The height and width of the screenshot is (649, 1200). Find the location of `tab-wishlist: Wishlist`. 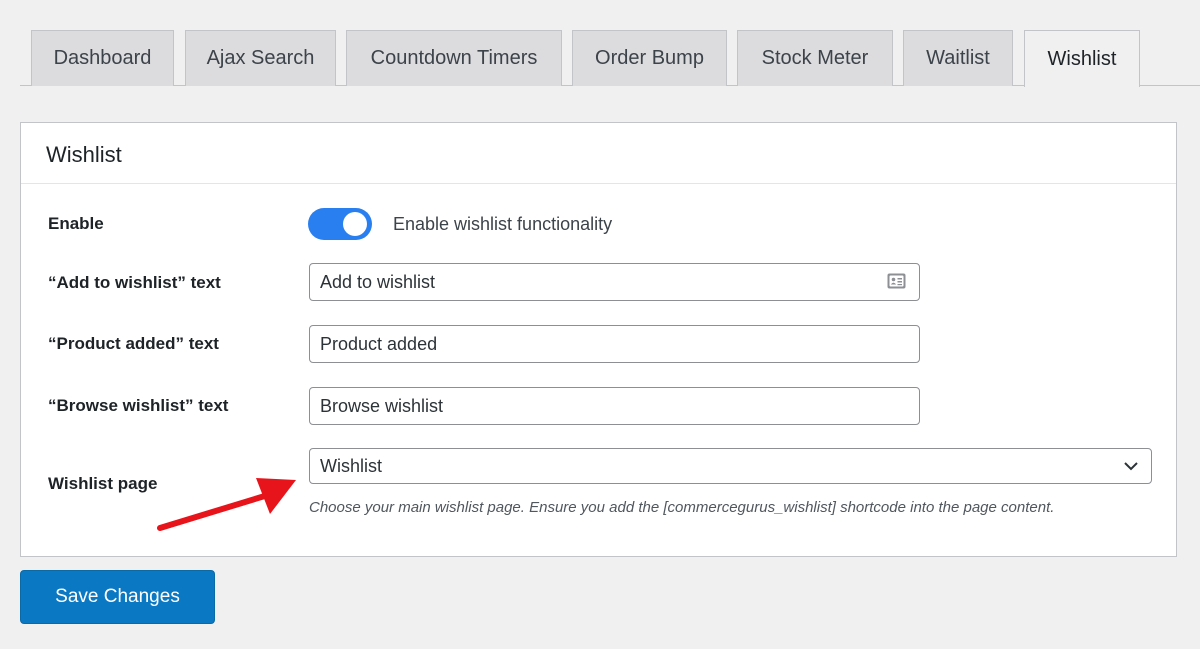

tab-wishlist: Wishlist is located at coordinates (1082, 58).